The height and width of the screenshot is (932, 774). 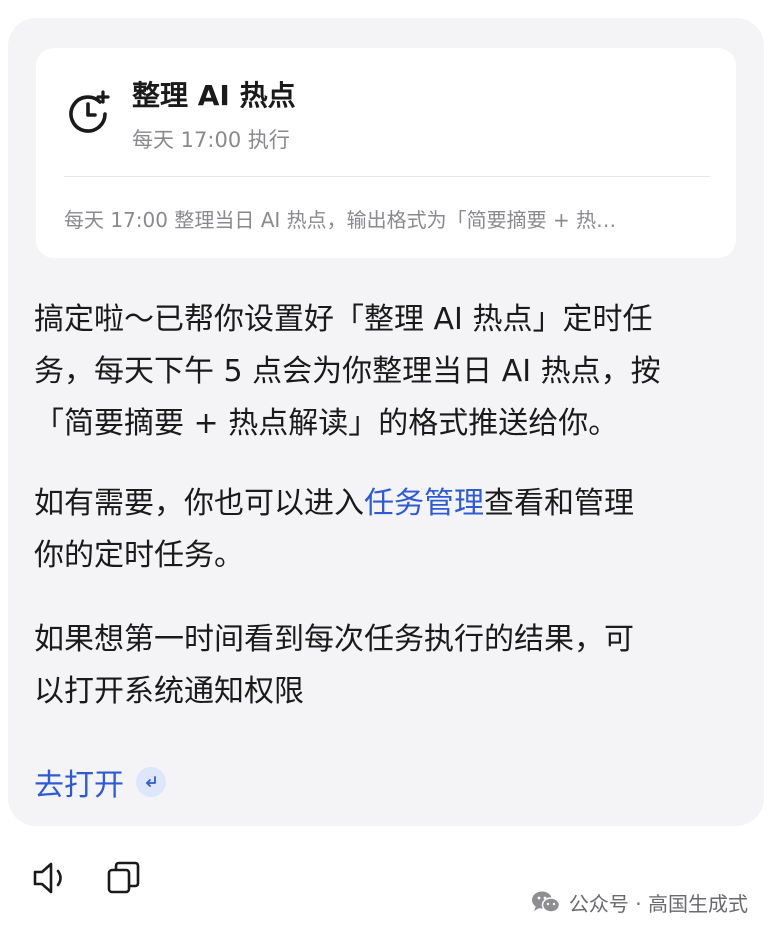 I want to click on task-title: 整理 AI 热点, so click(x=214, y=95).